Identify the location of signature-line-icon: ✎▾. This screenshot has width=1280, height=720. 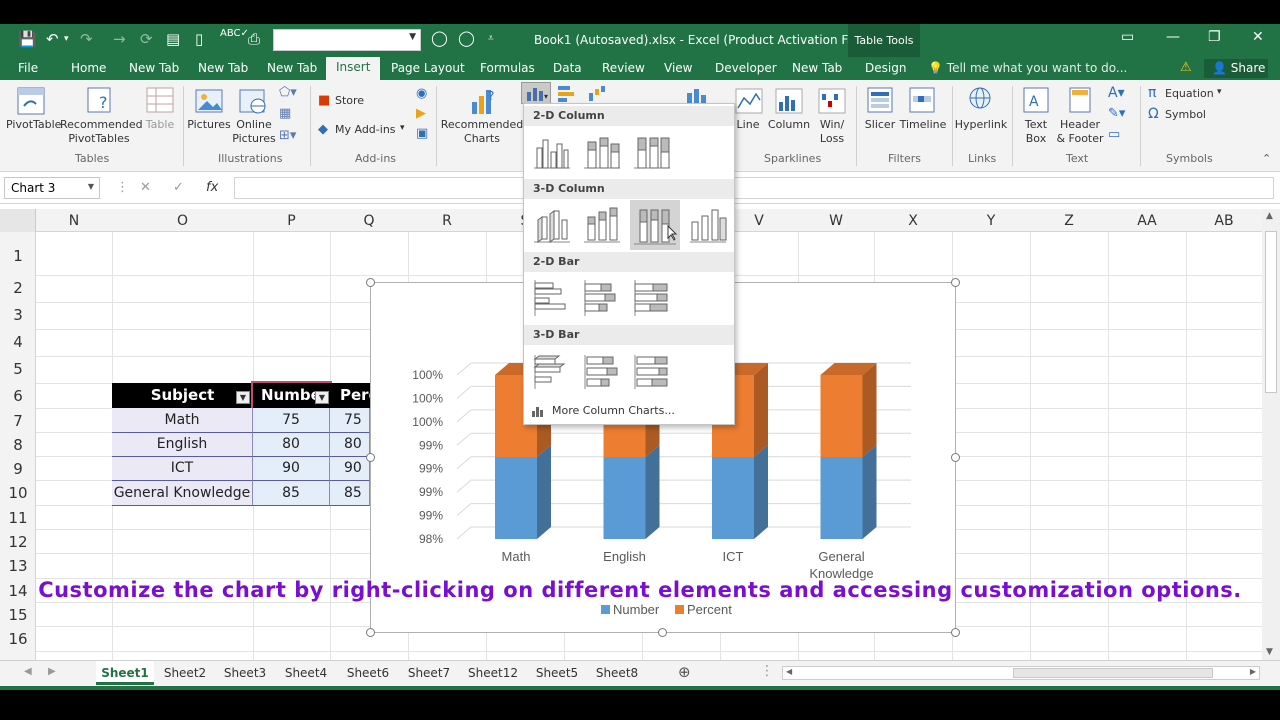
(1116, 113).